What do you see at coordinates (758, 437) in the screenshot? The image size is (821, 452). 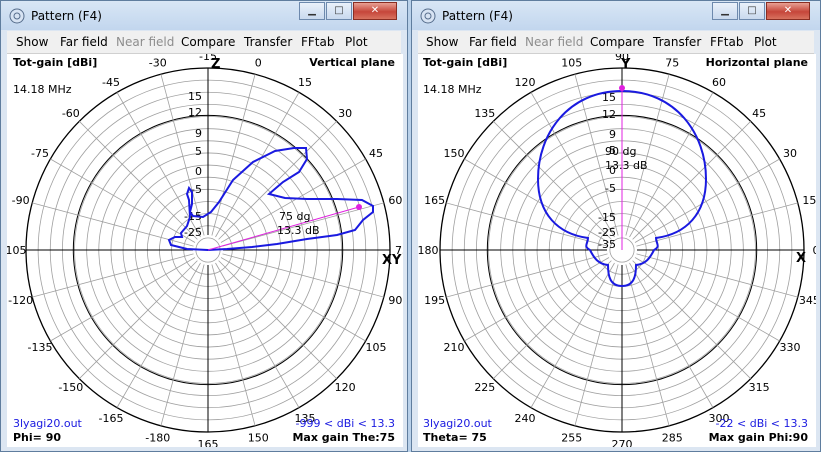 I see `max-gain-label: Max gain Phi:90` at bounding box center [758, 437].